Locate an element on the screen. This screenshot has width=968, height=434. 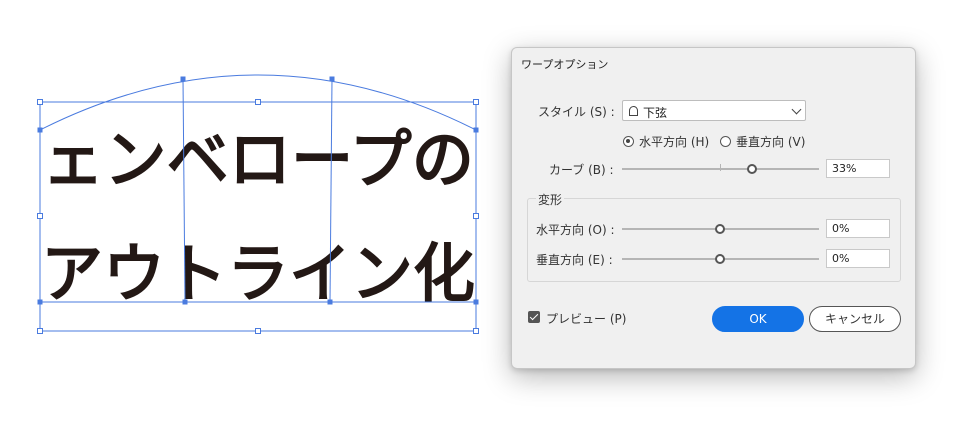
horizontal-radio is located at coordinates (628, 141).